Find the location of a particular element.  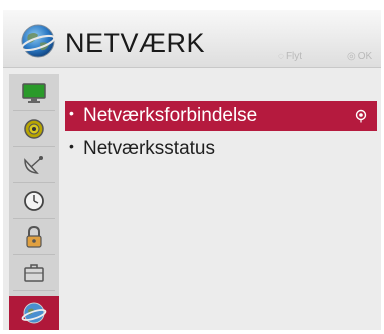

picture-monitor-icon is located at coordinates (34, 93).